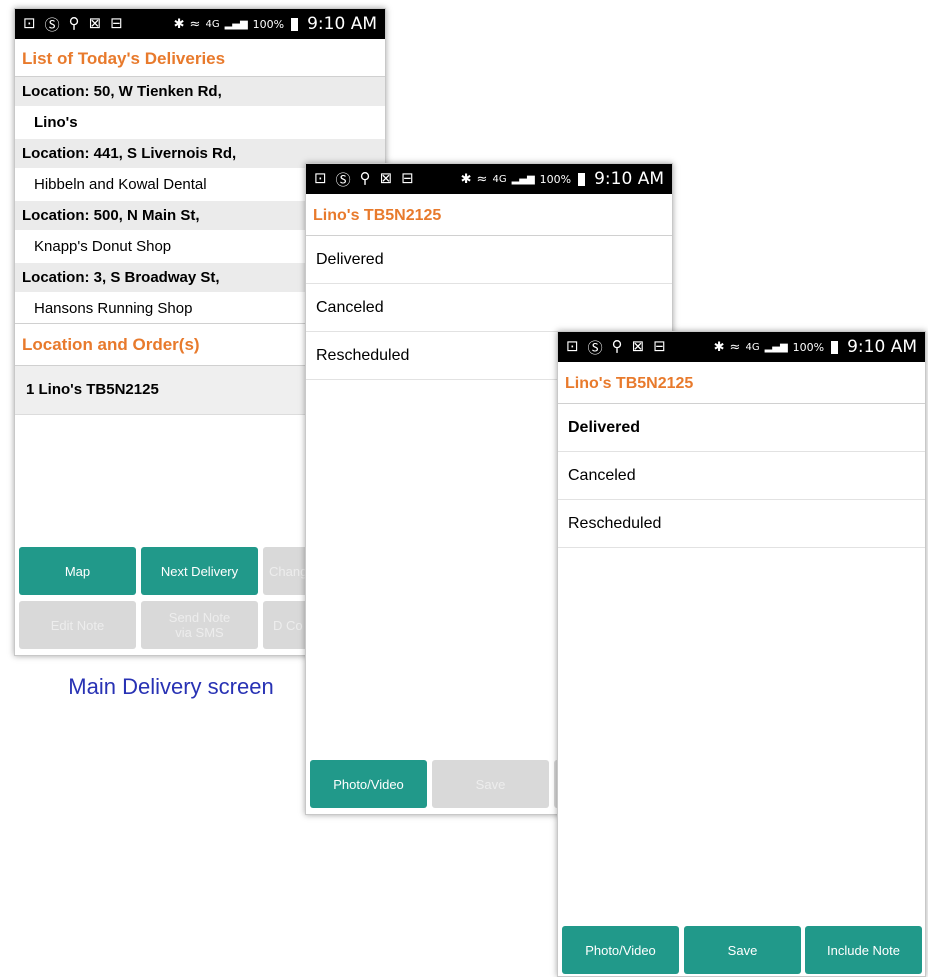  What do you see at coordinates (77, 625) in the screenshot?
I see `edit-note-button: Edit Note` at bounding box center [77, 625].